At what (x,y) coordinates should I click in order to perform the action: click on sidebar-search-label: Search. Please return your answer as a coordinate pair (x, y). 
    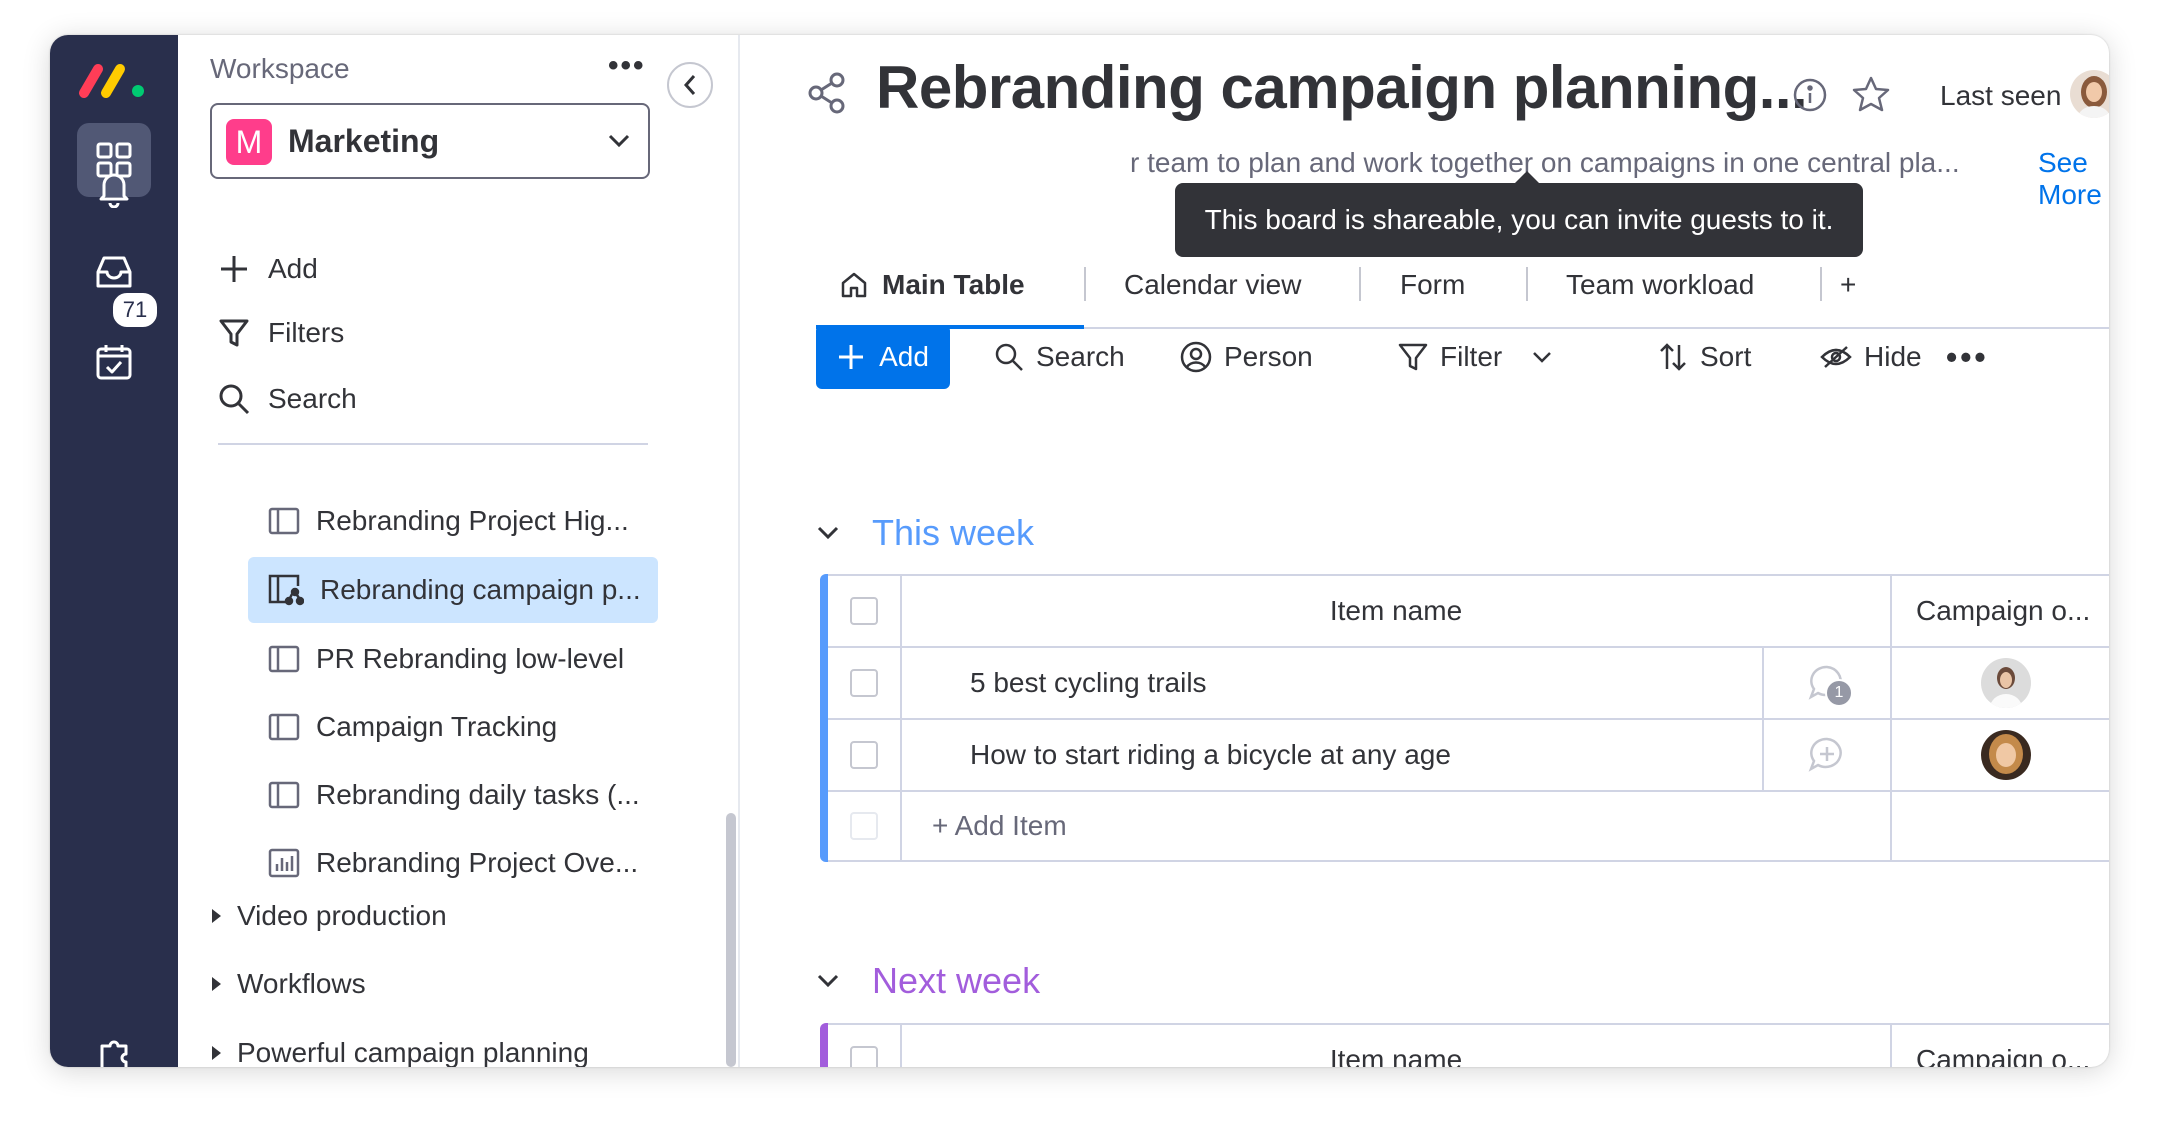
    Looking at the image, I should click on (312, 398).